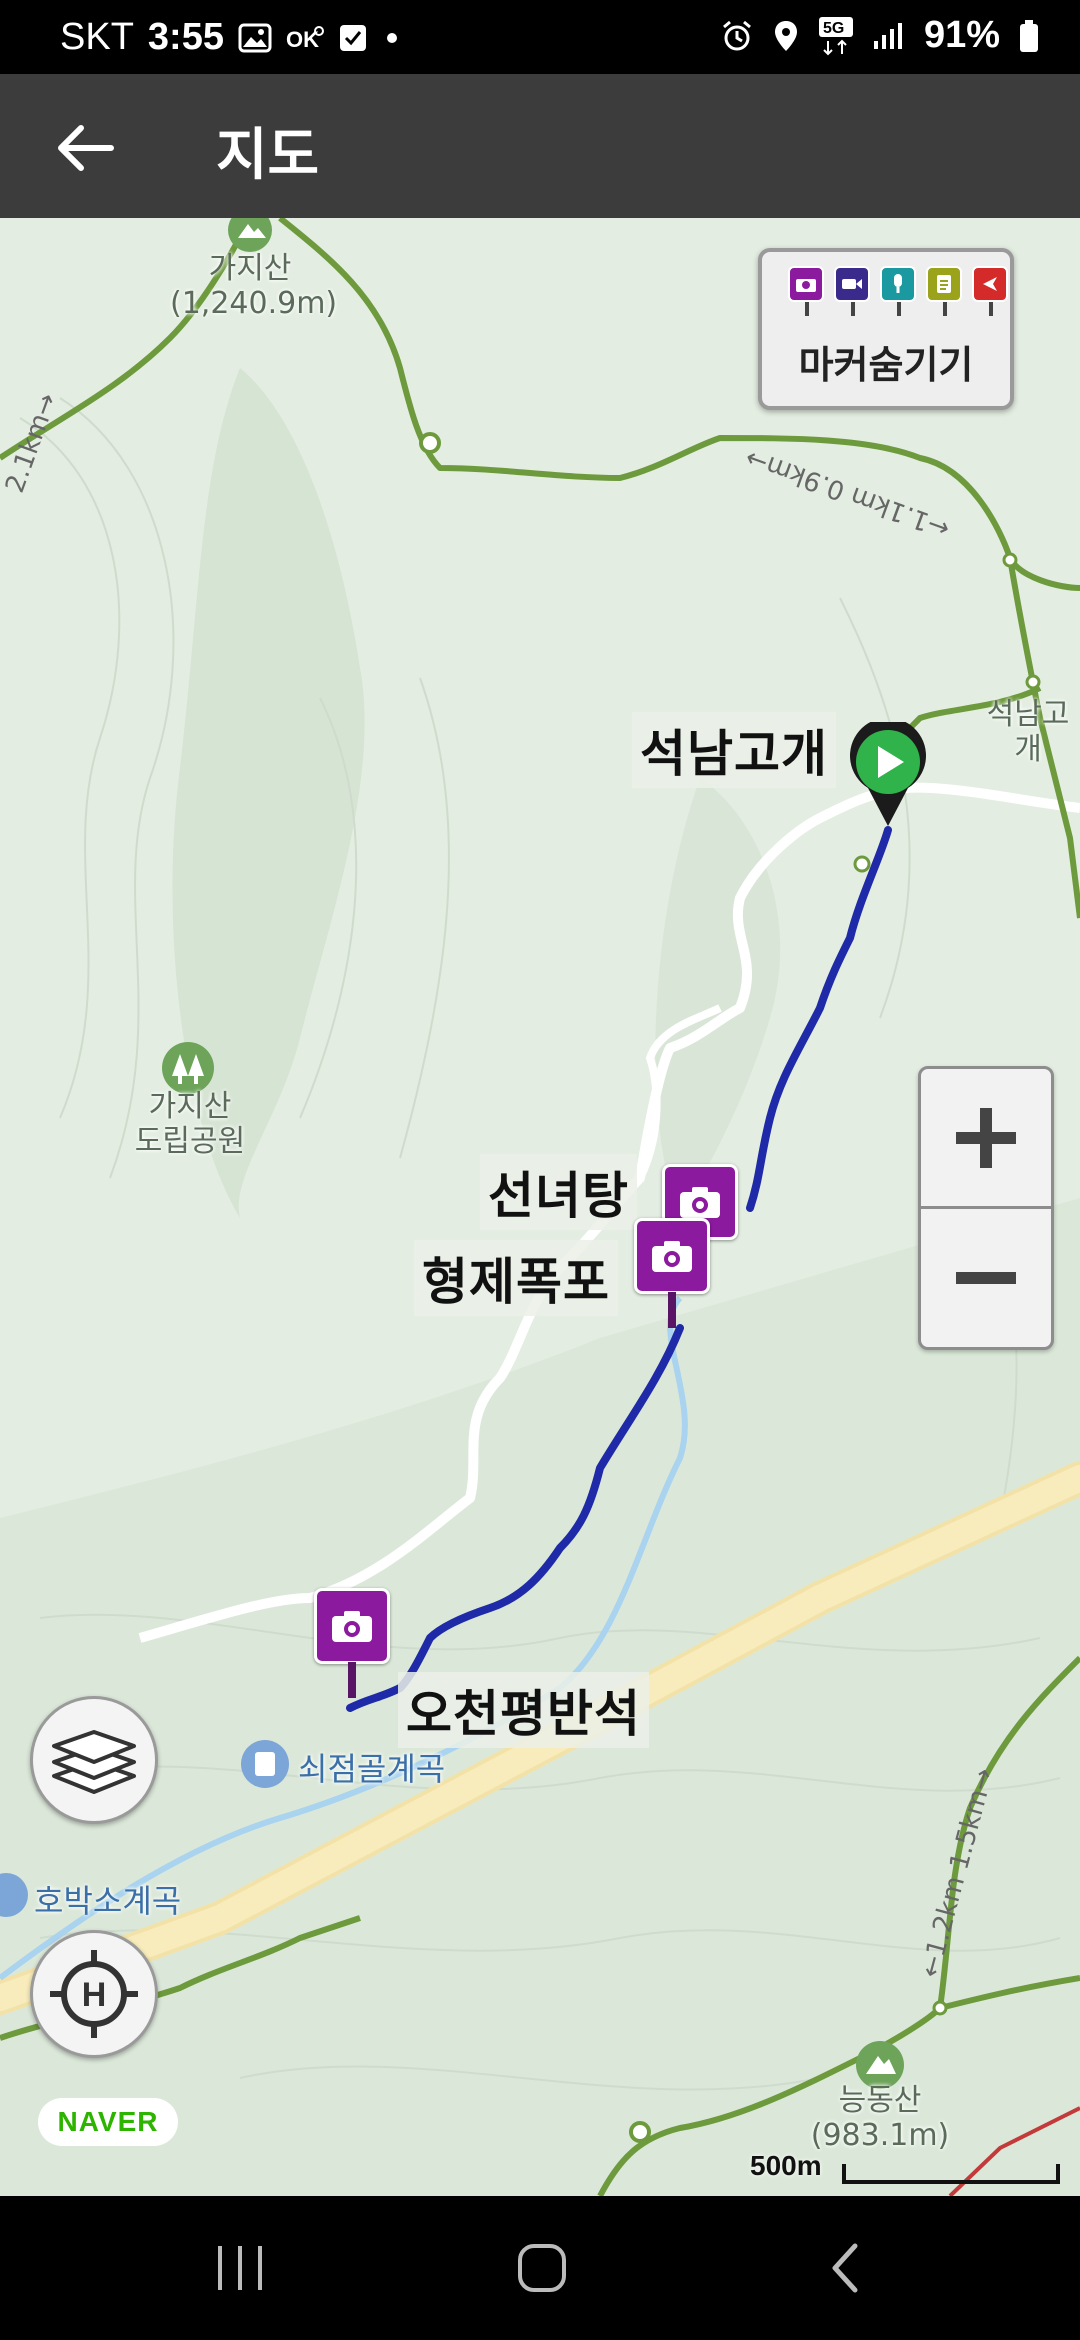 The width and height of the screenshot is (1080, 2340). I want to click on network-5g-icon: 5G, so click(836, 36).